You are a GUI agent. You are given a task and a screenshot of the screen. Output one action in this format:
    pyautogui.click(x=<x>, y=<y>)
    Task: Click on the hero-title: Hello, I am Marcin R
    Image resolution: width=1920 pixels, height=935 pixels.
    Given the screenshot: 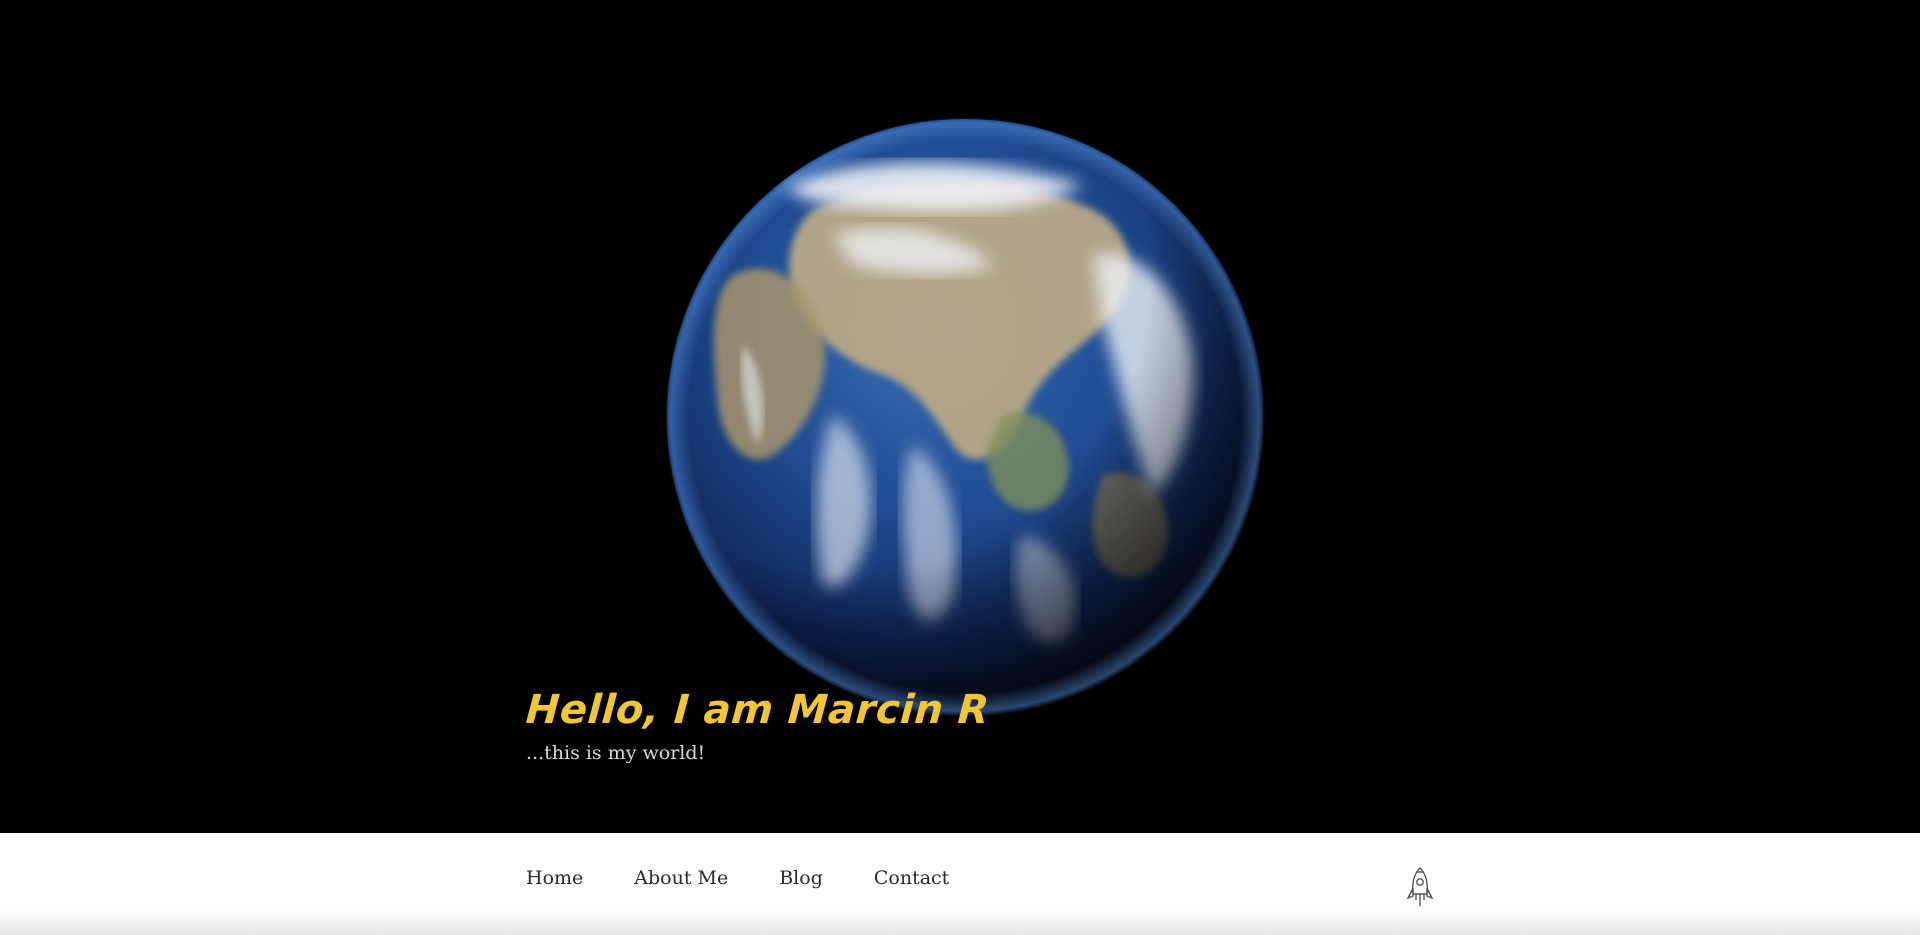 What is the action you would take?
    pyautogui.click(x=757, y=710)
    